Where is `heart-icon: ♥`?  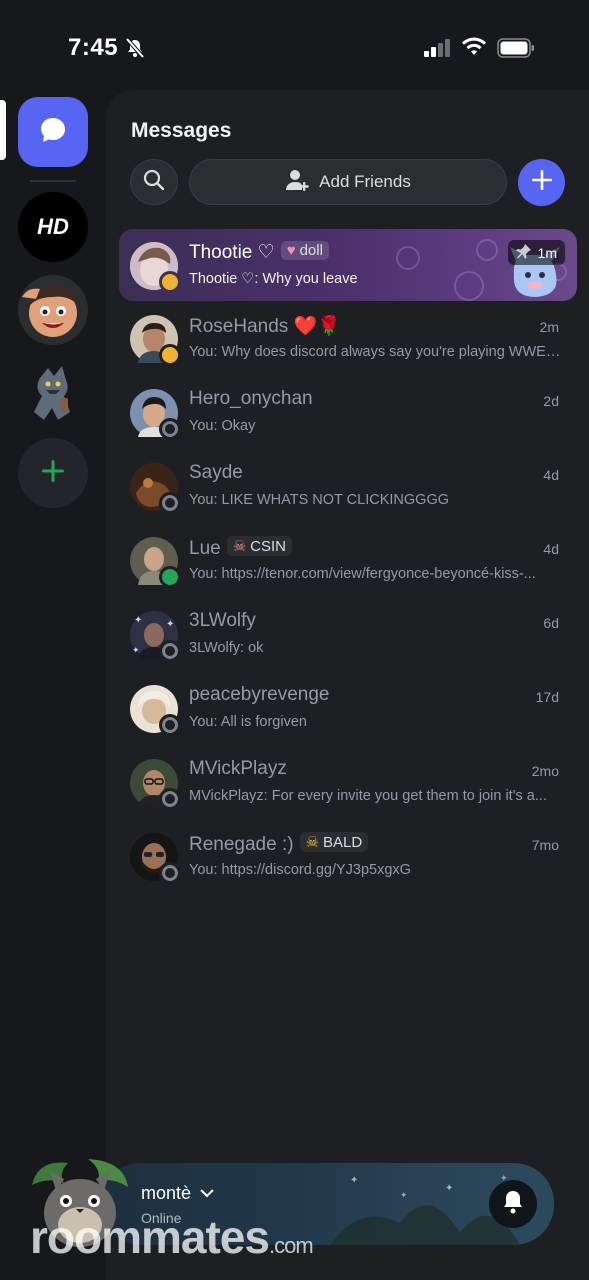 heart-icon: ♥ is located at coordinates (291, 250).